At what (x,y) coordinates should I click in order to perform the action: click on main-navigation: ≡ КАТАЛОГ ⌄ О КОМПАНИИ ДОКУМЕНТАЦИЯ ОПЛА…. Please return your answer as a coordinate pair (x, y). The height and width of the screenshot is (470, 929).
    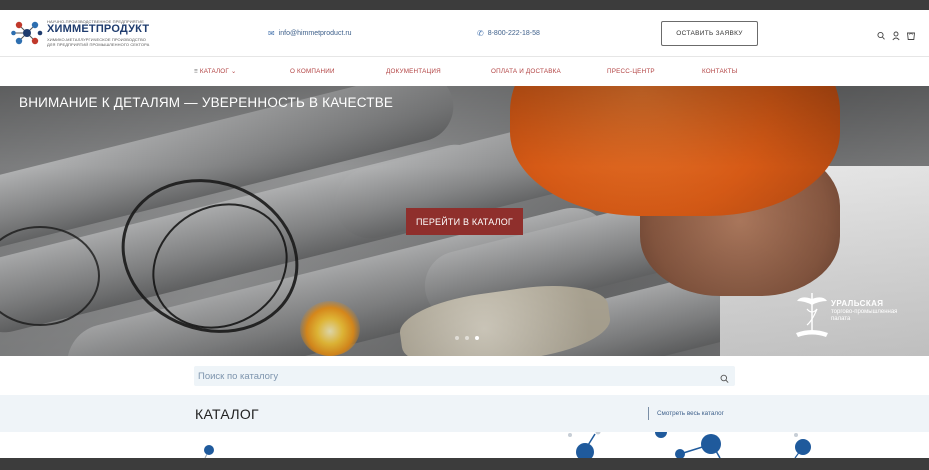
    Looking at the image, I should click on (464, 71).